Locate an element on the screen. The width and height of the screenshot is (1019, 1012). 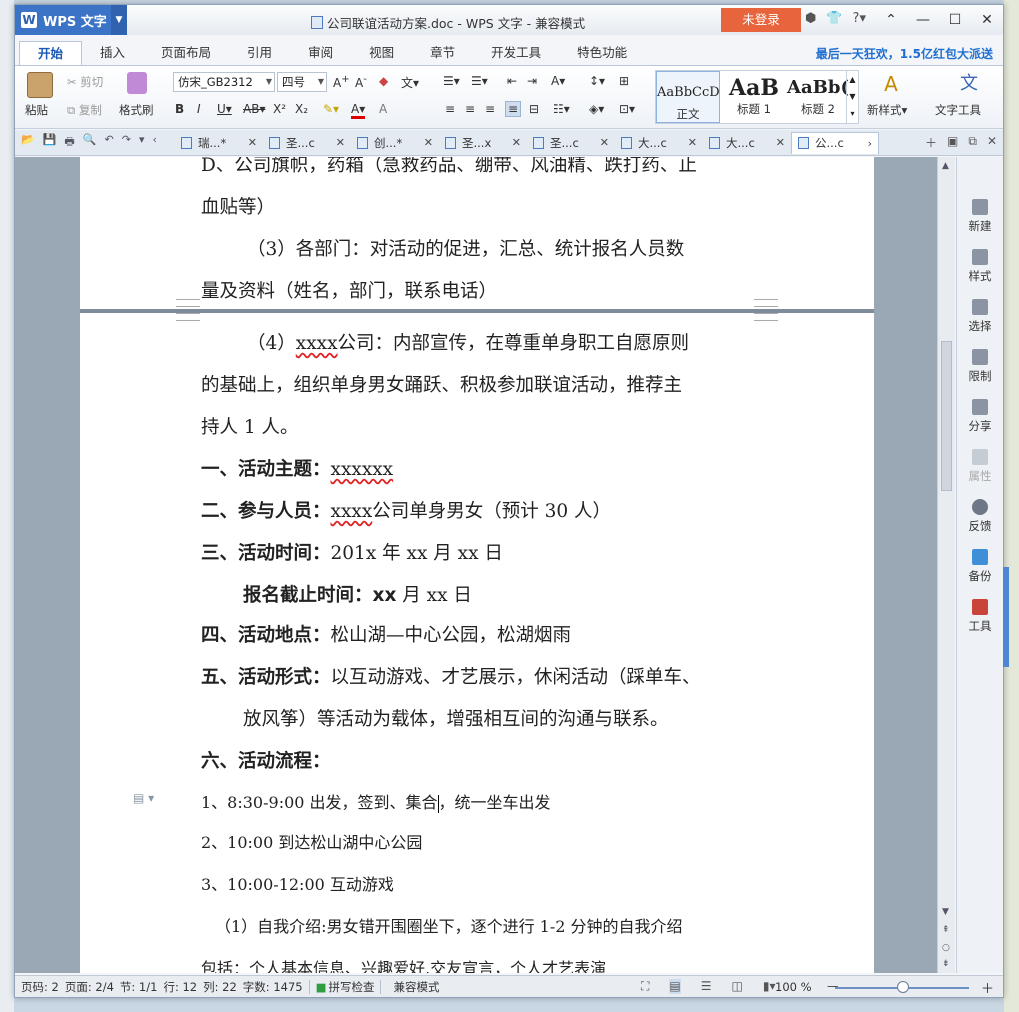
side-share: 分享 is located at coordinates (980, 416).